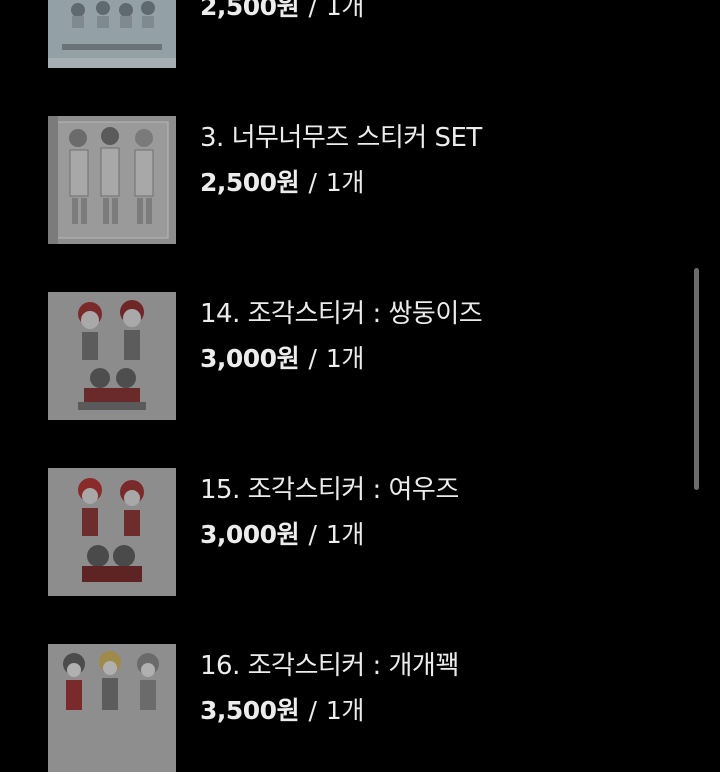  I want to click on product-title: 14. 조각스티커 : 쌍둥이즈, so click(341, 314).